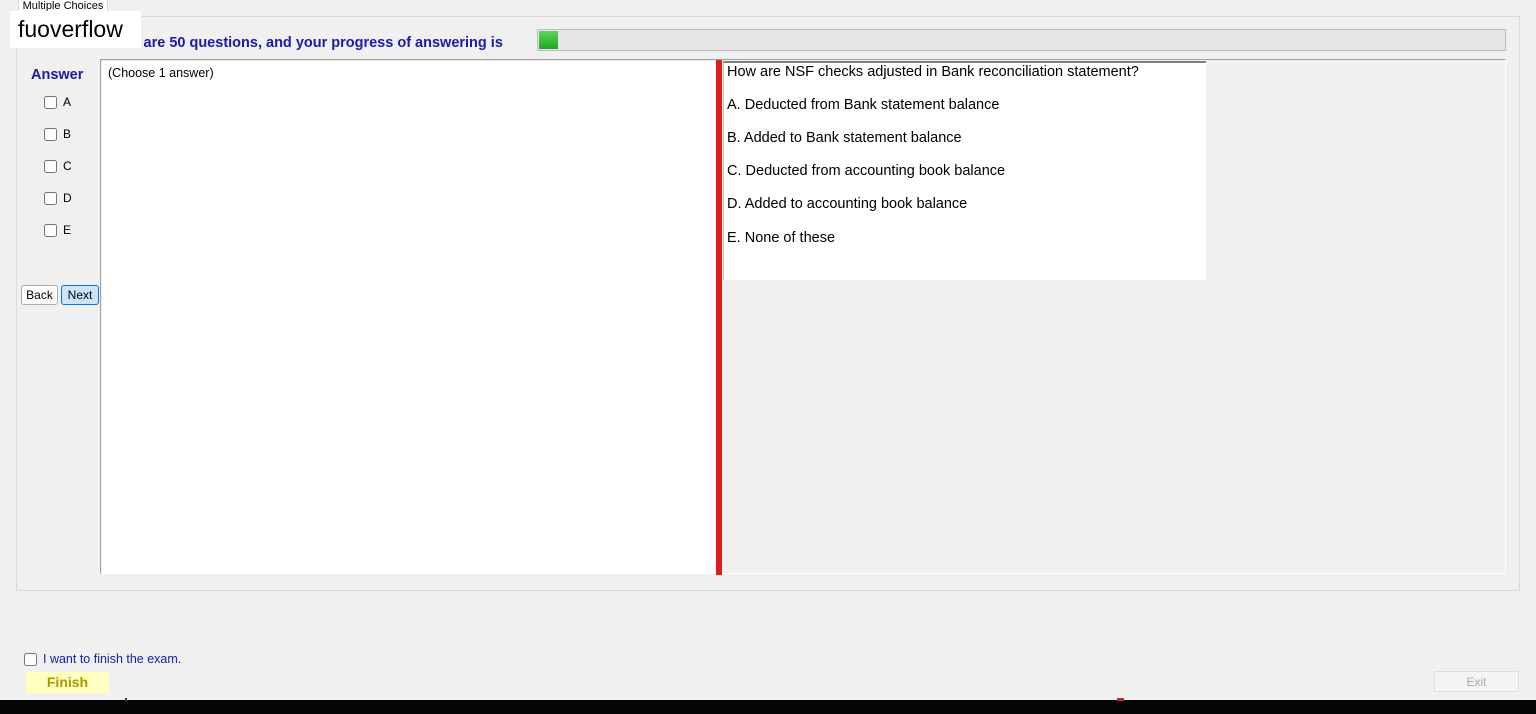  What do you see at coordinates (866, 171) in the screenshot?
I see `question-choice-c: C. Deducted from accounting book balance` at bounding box center [866, 171].